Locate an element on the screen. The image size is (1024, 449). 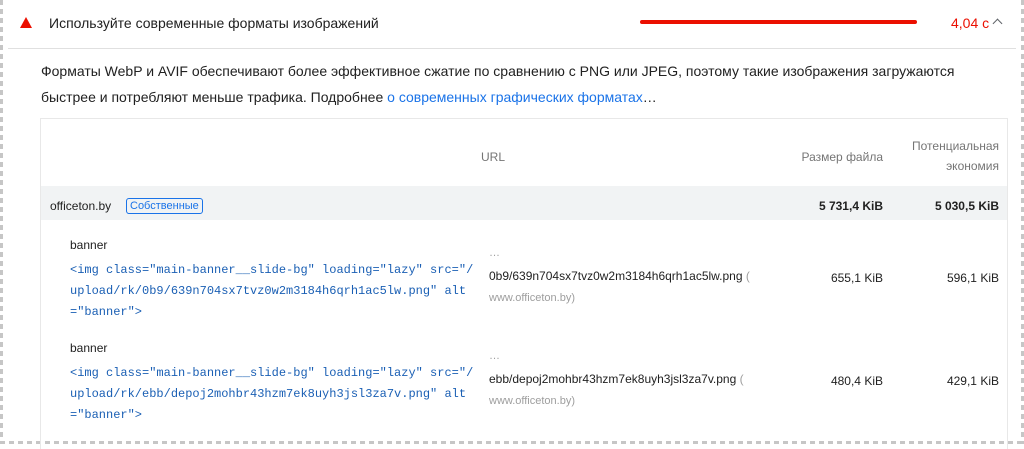
warning-triangle-icon is located at coordinates (26, 22).